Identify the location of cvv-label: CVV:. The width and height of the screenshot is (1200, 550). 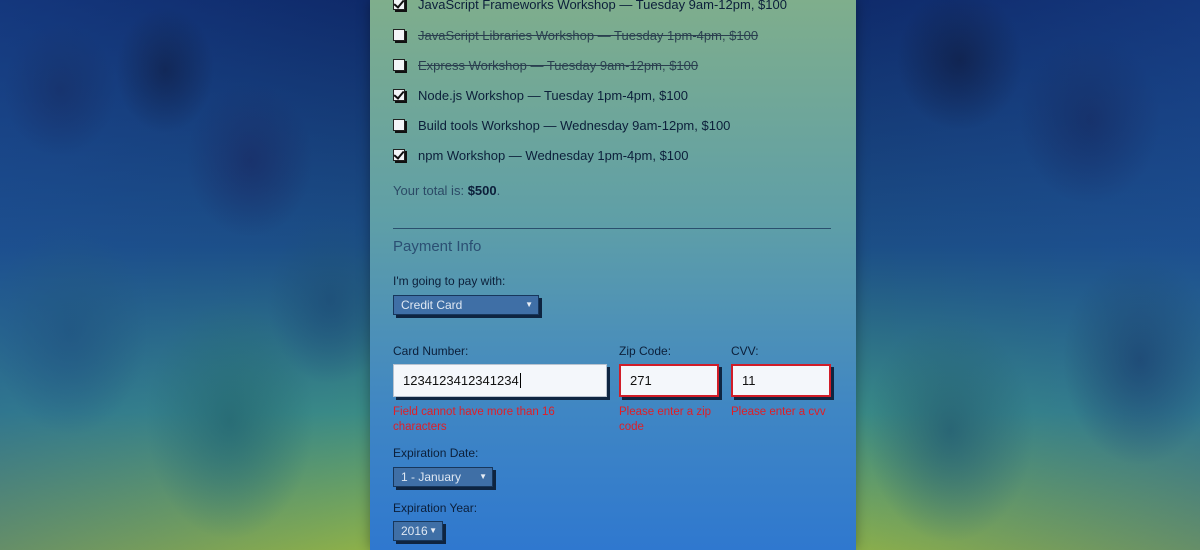
(745, 351).